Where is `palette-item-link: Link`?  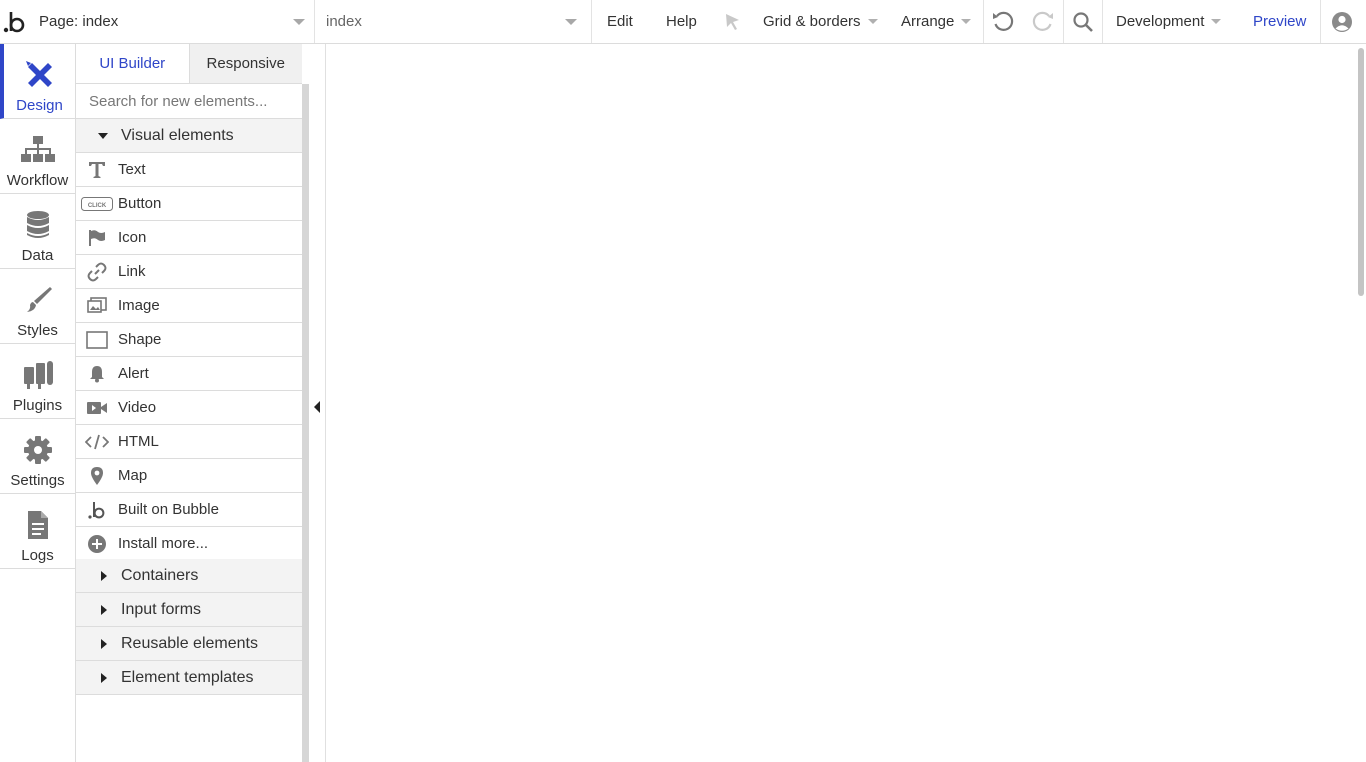 palette-item-link: Link is located at coordinates (189, 272).